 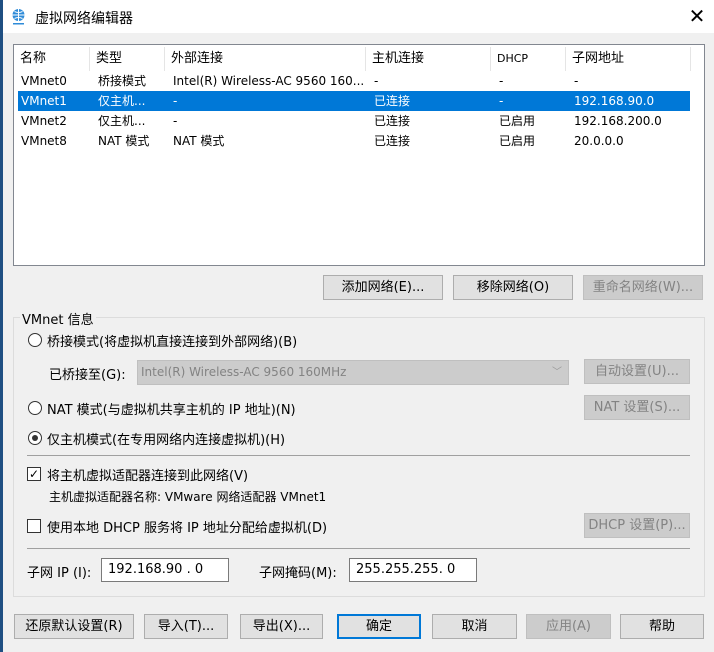 I want to click on chevron-down-icon: ﹀, so click(x=557, y=372).